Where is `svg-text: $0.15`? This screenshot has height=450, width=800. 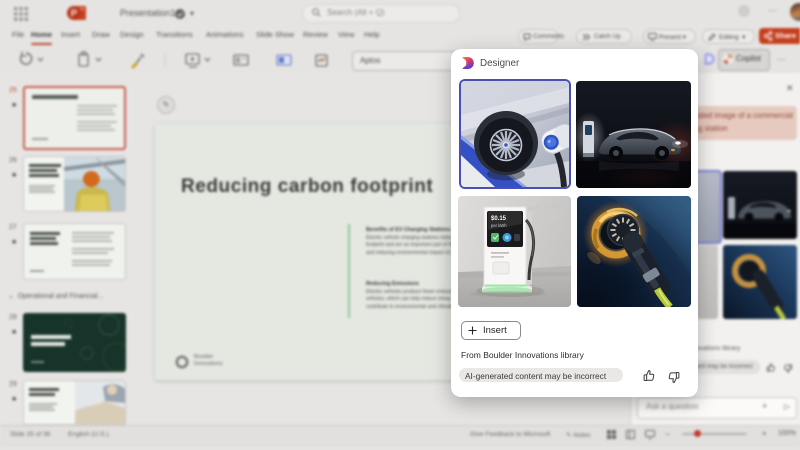
svg-text: $0.15 is located at coordinates (499, 219).